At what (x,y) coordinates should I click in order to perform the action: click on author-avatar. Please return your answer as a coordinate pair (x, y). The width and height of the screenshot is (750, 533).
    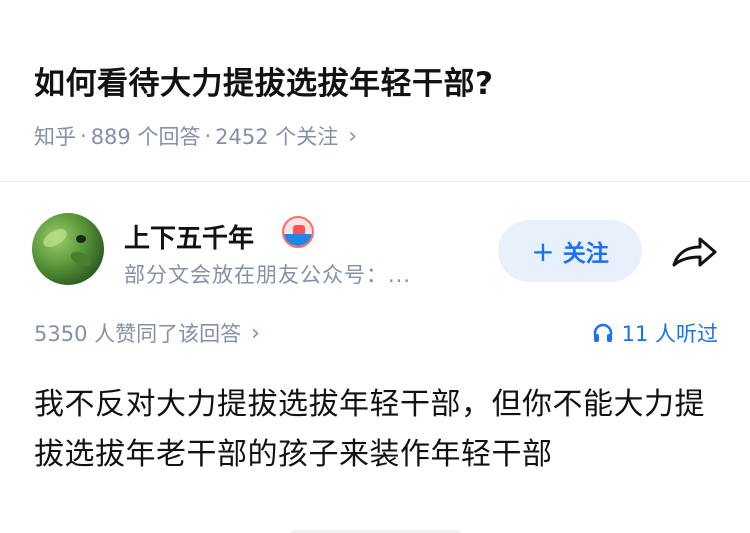
    Looking at the image, I should click on (68, 249).